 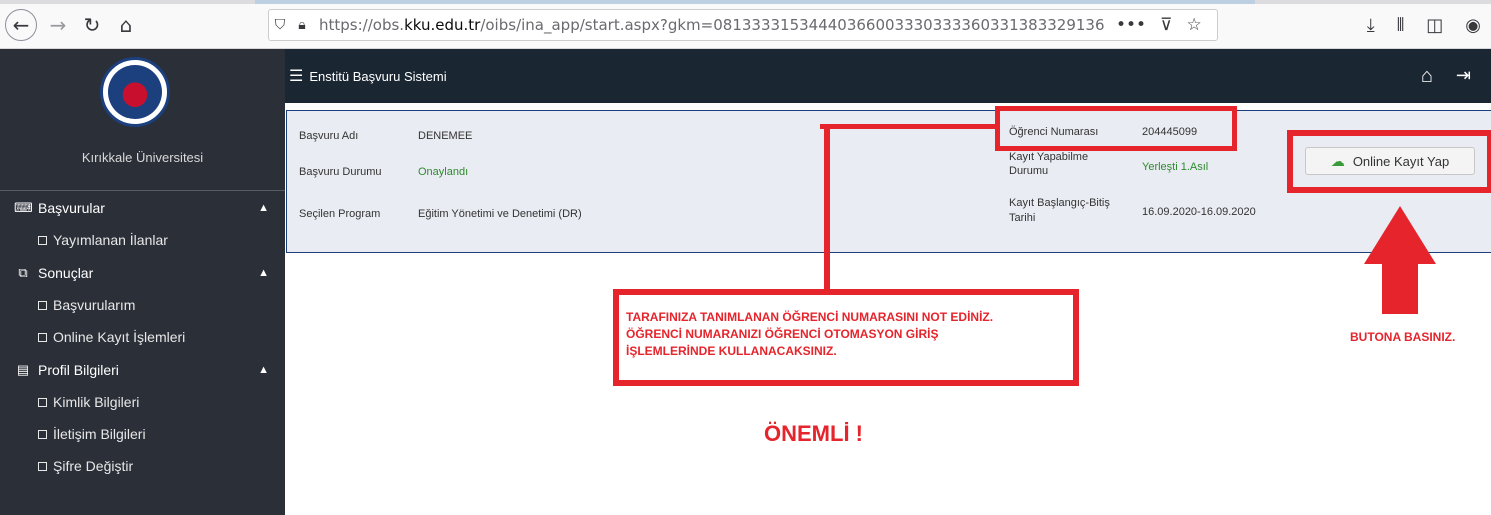 What do you see at coordinates (1059, 203) in the screenshot?
I see `kayit-tarih-label-1: Kayıt Başlangıç-Bitiş` at bounding box center [1059, 203].